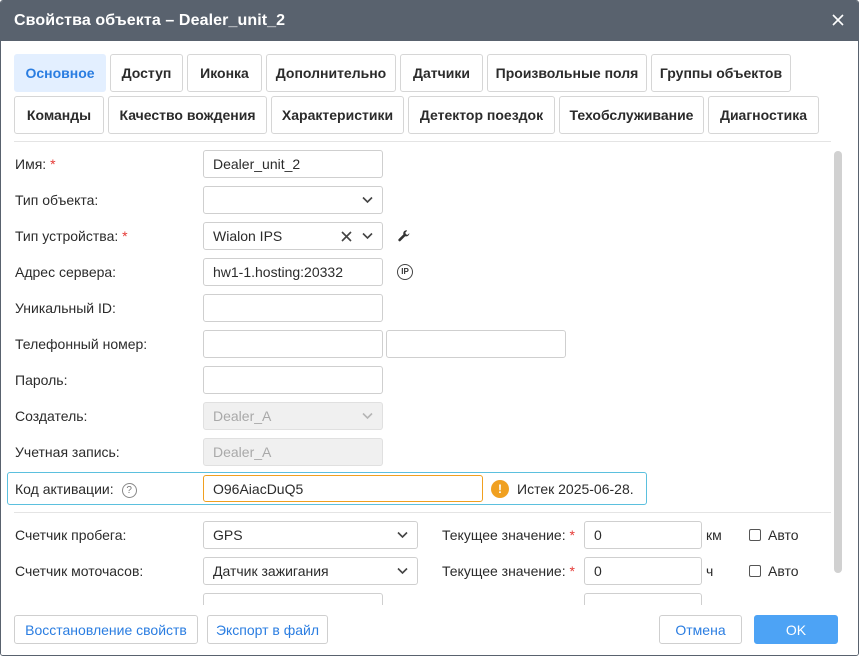 The height and width of the screenshot is (656, 859). What do you see at coordinates (346, 236) in the screenshot?
I see `clear-icon` at bounding box center [346, 236].